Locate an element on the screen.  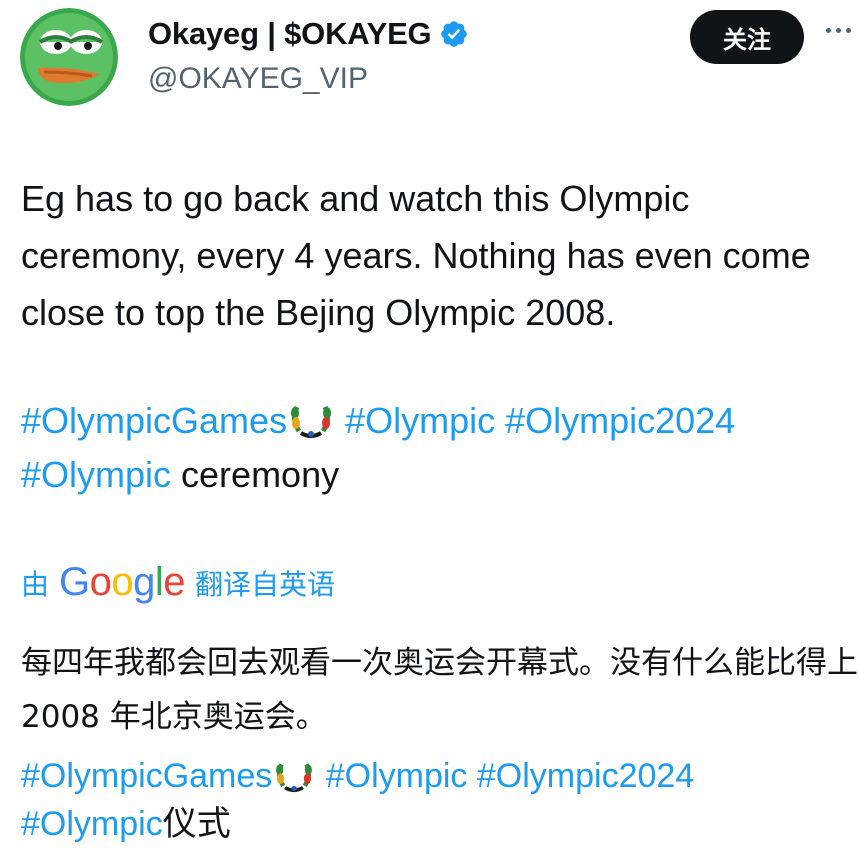
follow-button: 关注 is located at coordinates (747, 37).